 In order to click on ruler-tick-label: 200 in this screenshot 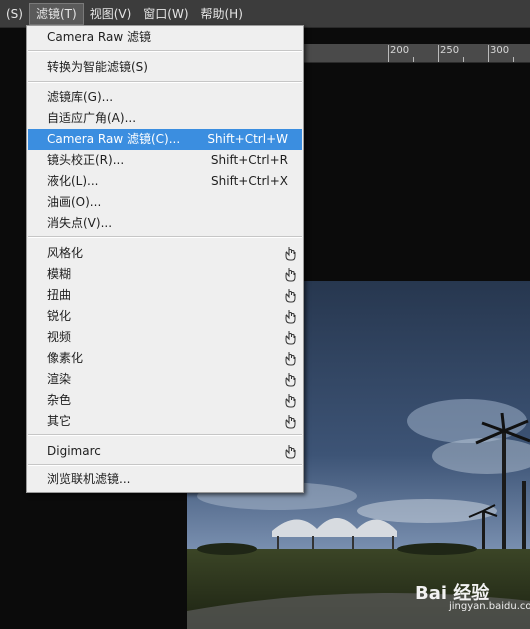, I will do `click(400, 50)`.